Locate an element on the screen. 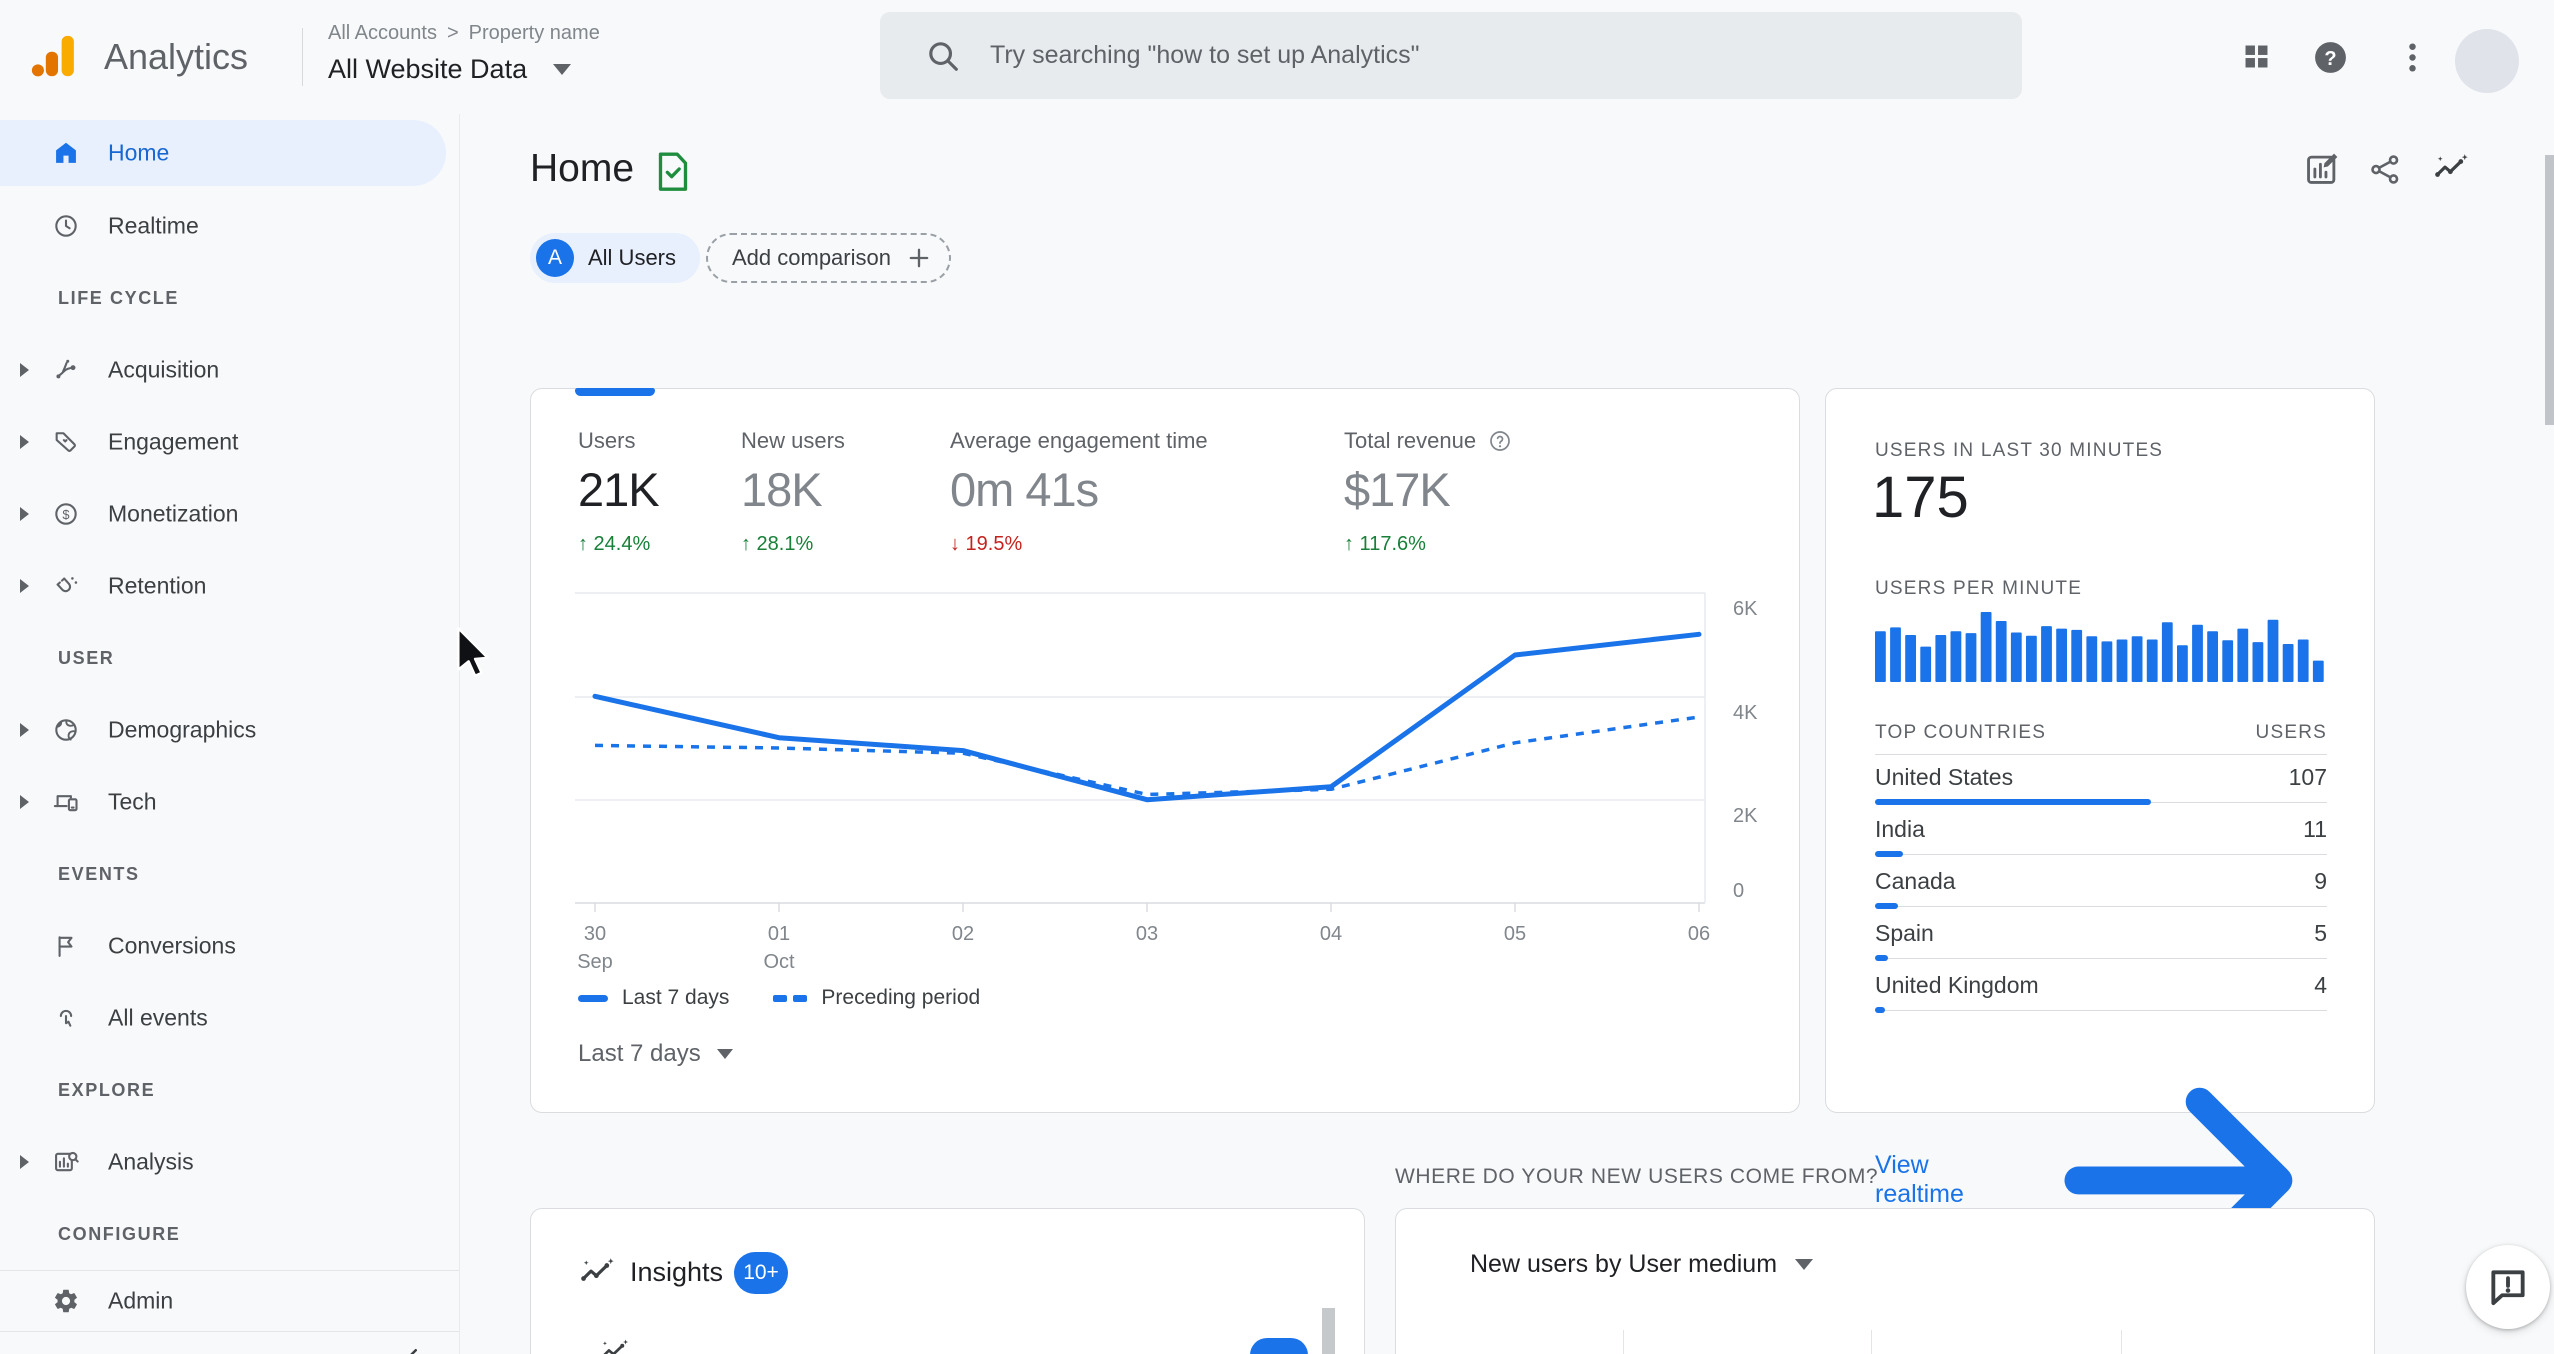 The height and width of the screenshot is (1354, 2554). search-bar is located at coordinates (1451, 55).